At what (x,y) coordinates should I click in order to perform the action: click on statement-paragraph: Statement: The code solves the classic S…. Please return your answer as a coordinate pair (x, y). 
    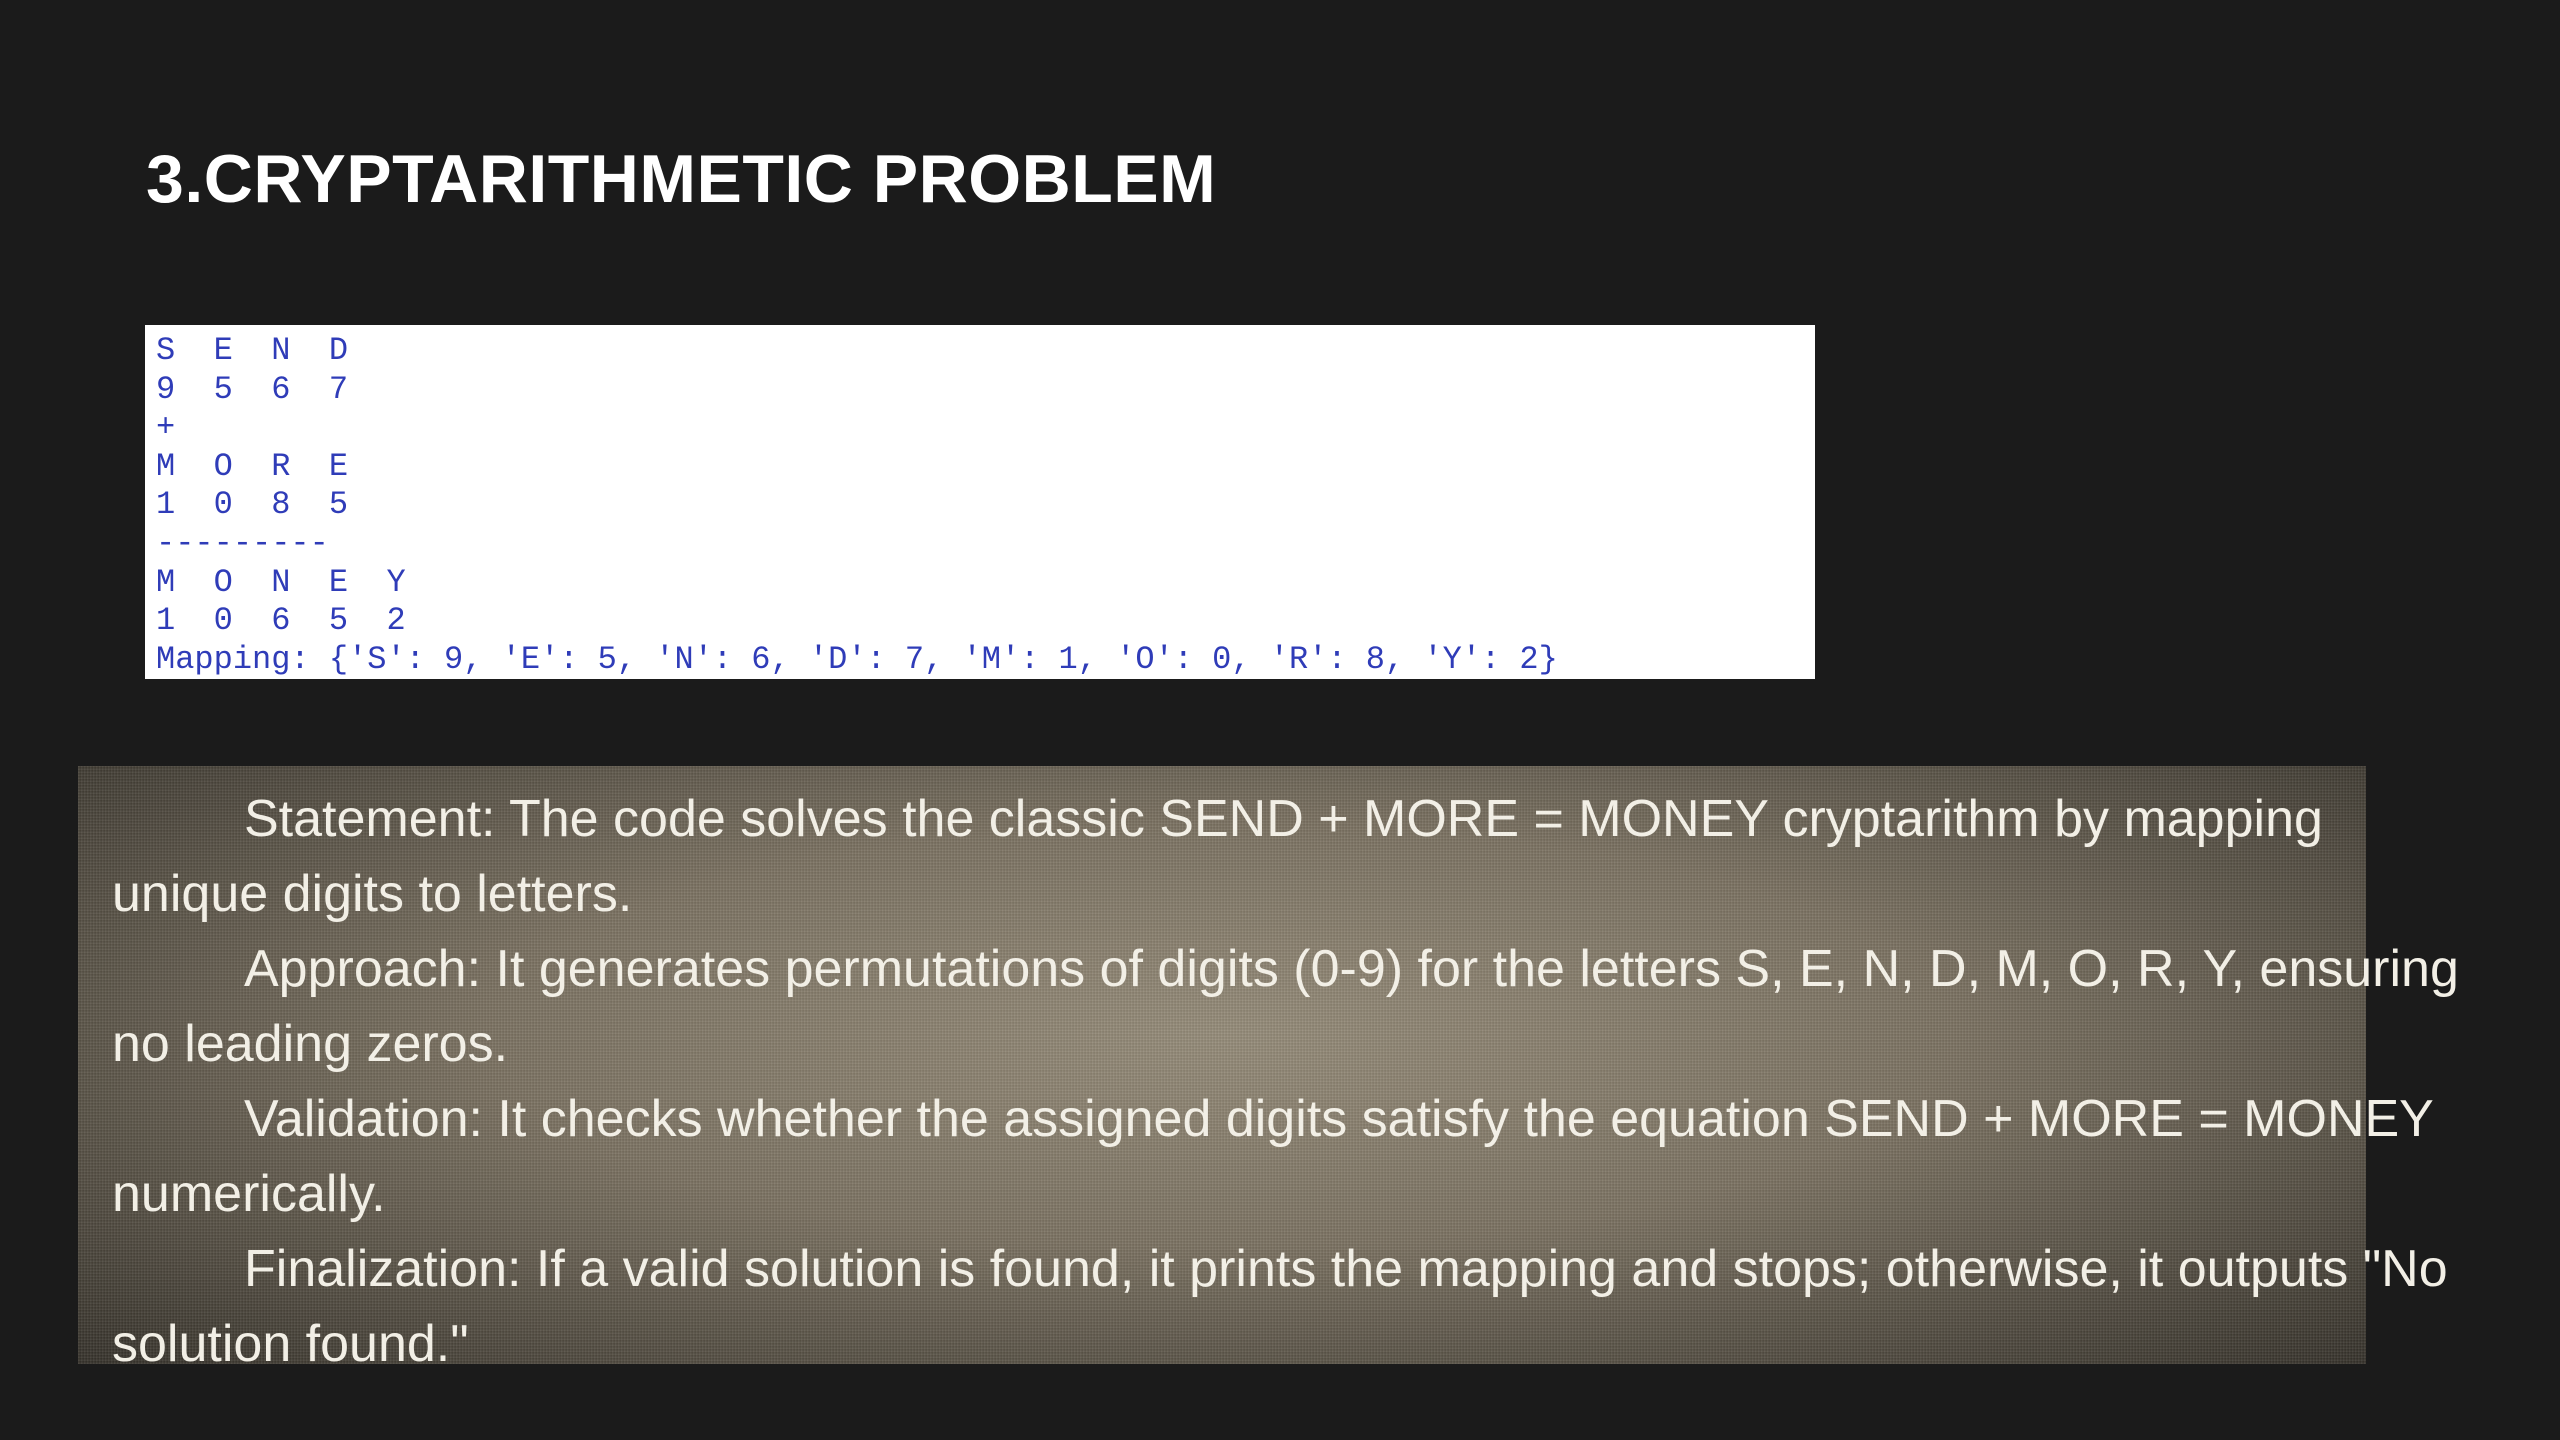
    Looking at the image, I should click on (1217, 856).